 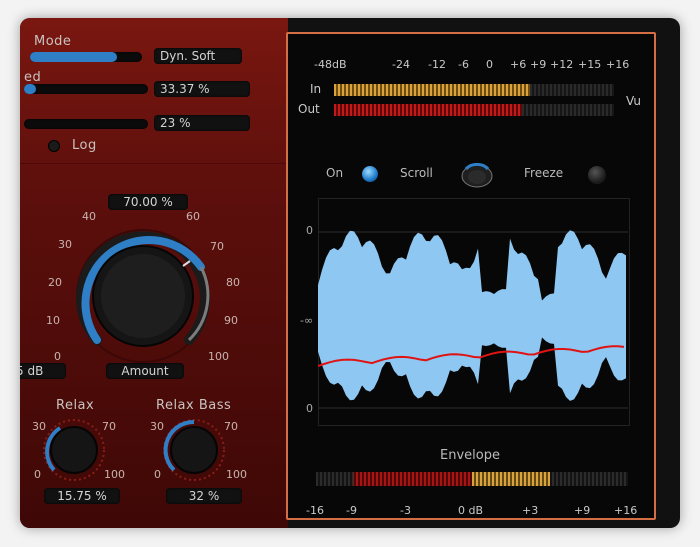 What do you see at coordinates (233, 282) in the screenshot?
I see `amount-tick-80: 80` at bounding box center [233, 282].